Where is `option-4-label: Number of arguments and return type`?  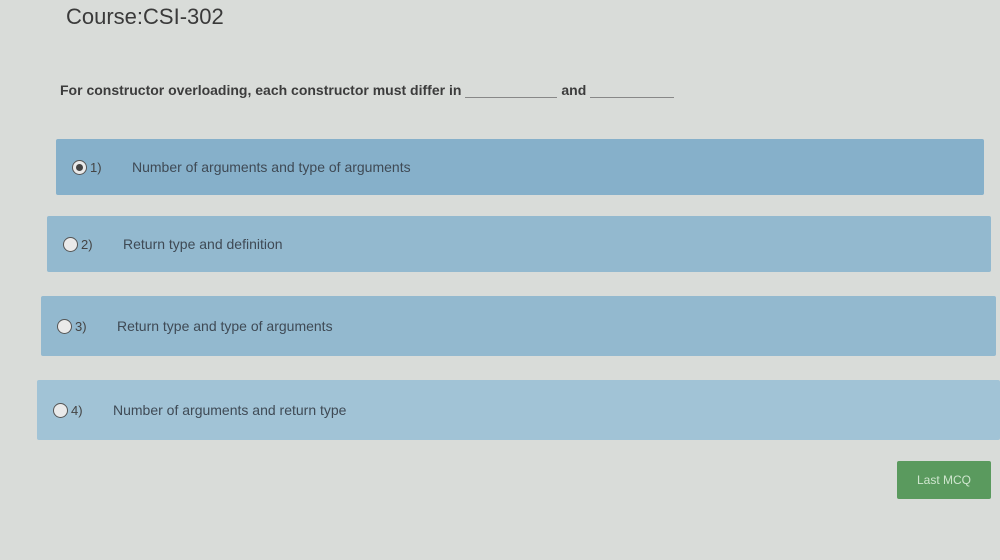 option-4-label: Number of arguments and return type is located at coordinates (230, 410).